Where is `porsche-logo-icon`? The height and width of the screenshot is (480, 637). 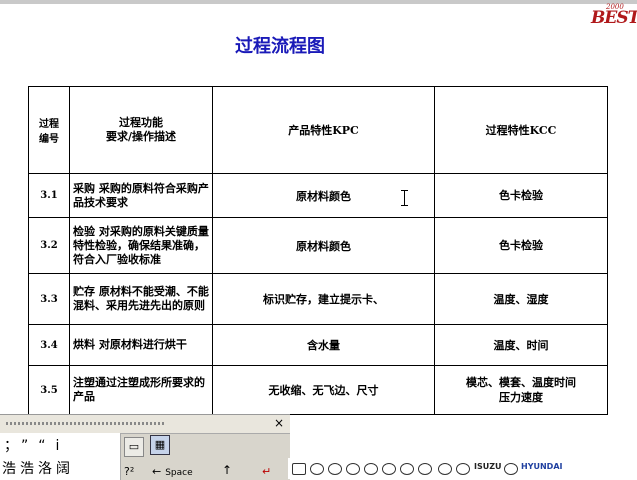
porsche-logo-icon is located at coordinates (445, 469).